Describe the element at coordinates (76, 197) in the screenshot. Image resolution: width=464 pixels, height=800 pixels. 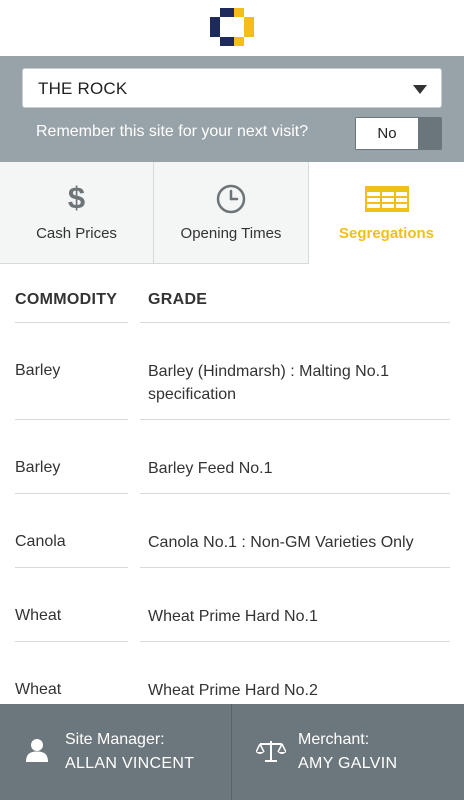
I see `dollar-icon: $` at that location.